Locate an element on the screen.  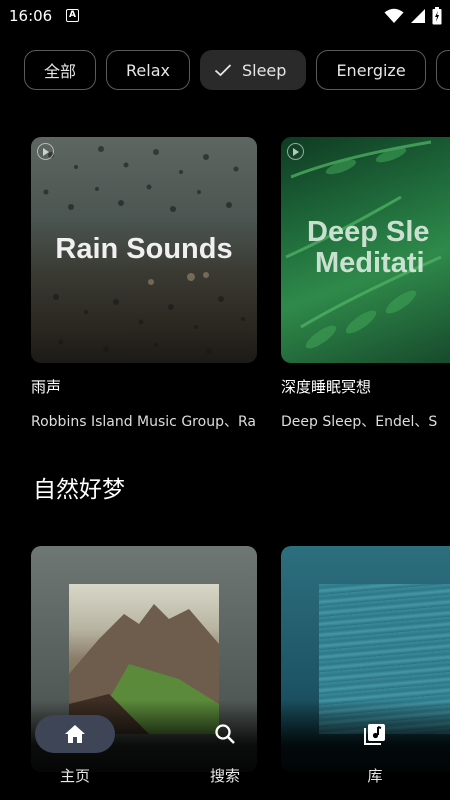
status-icons is located at coordinates (413, 16).